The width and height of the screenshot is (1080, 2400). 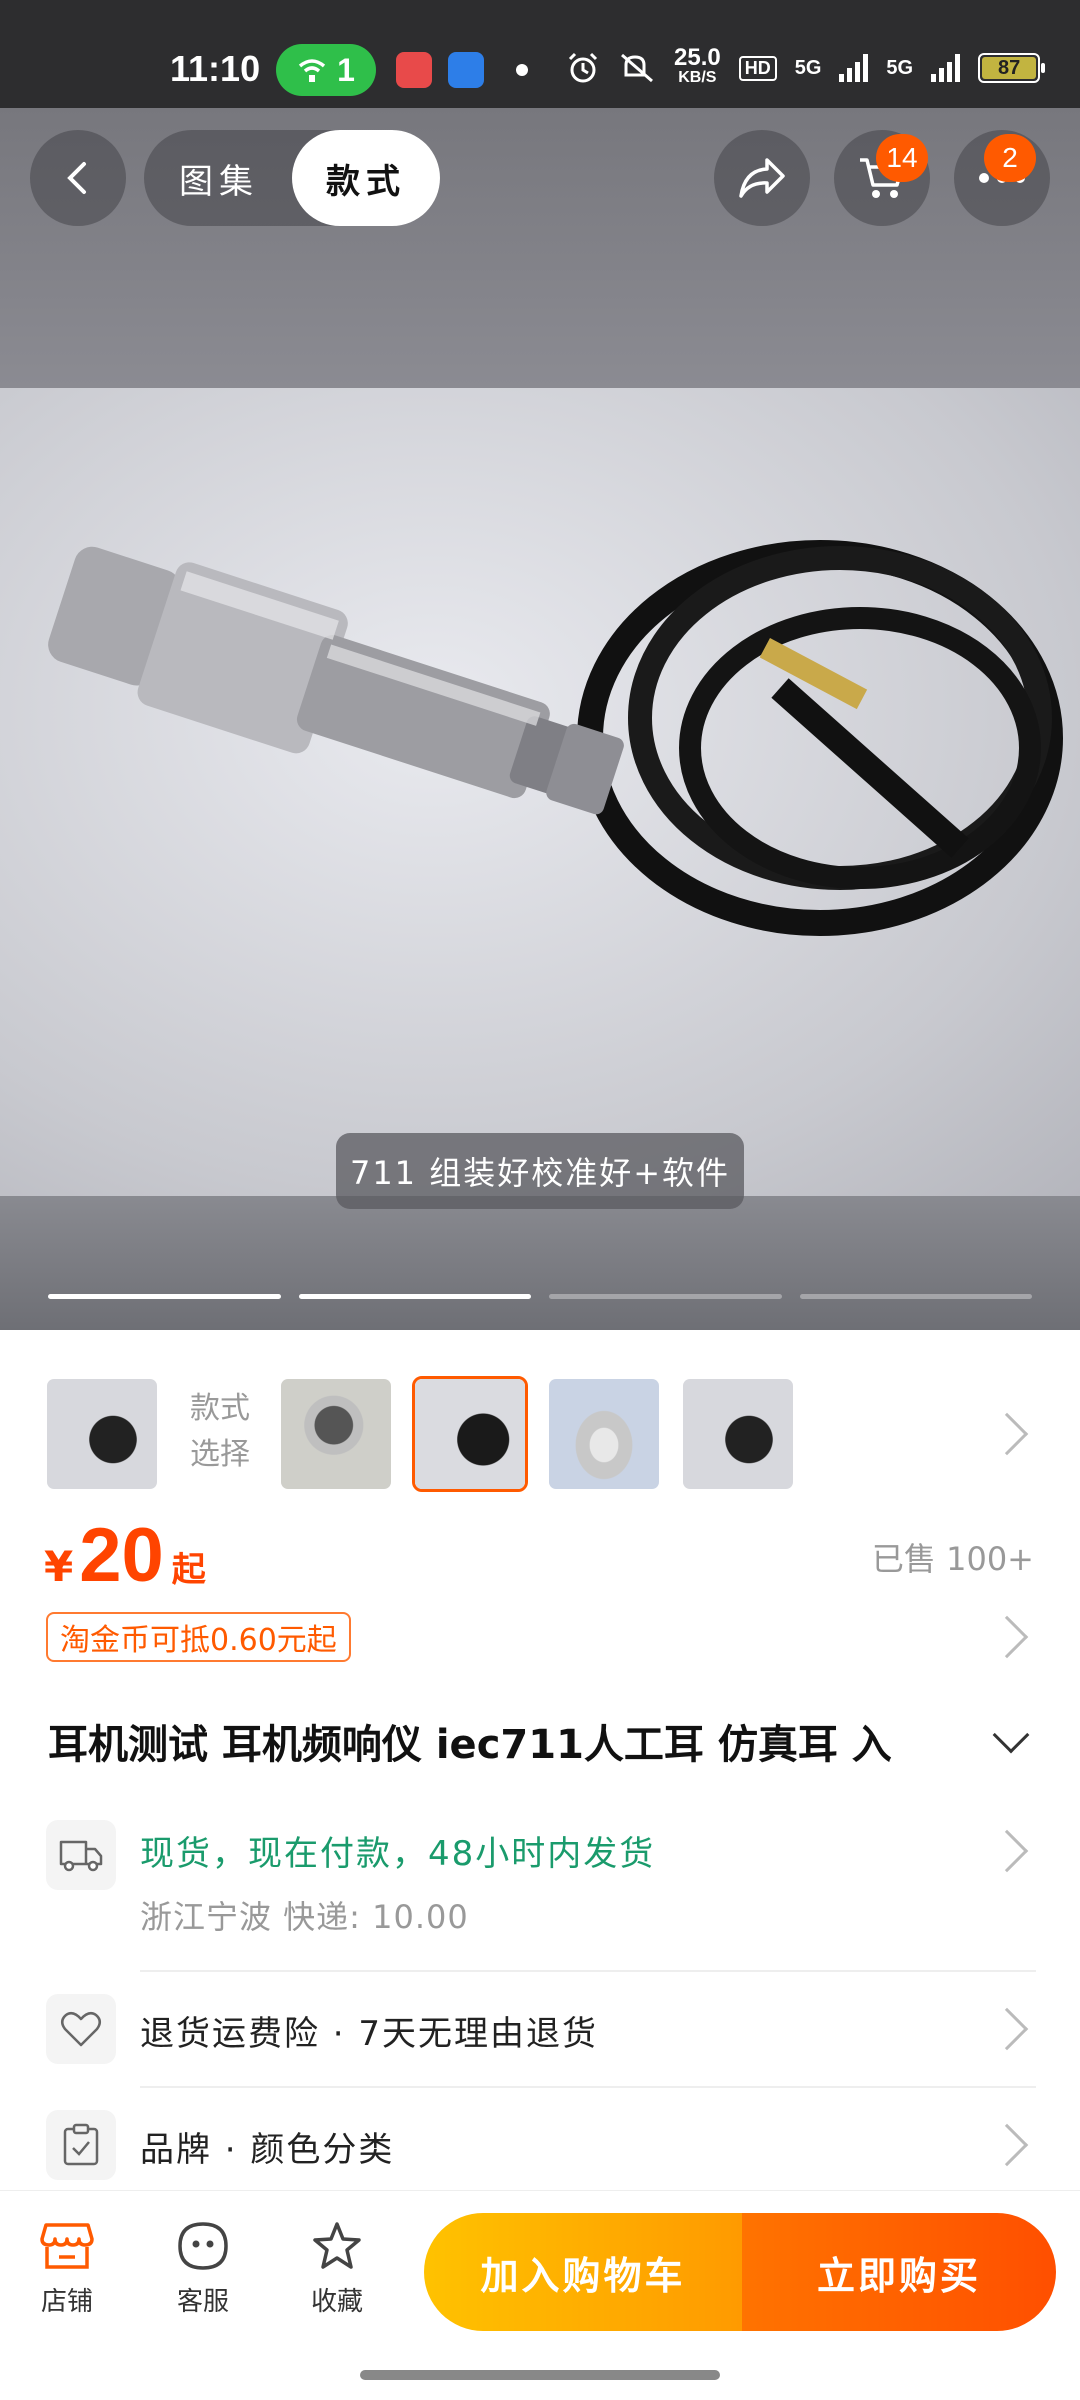 I want to click on status-time: 11:10, so click(x=215, y=68).